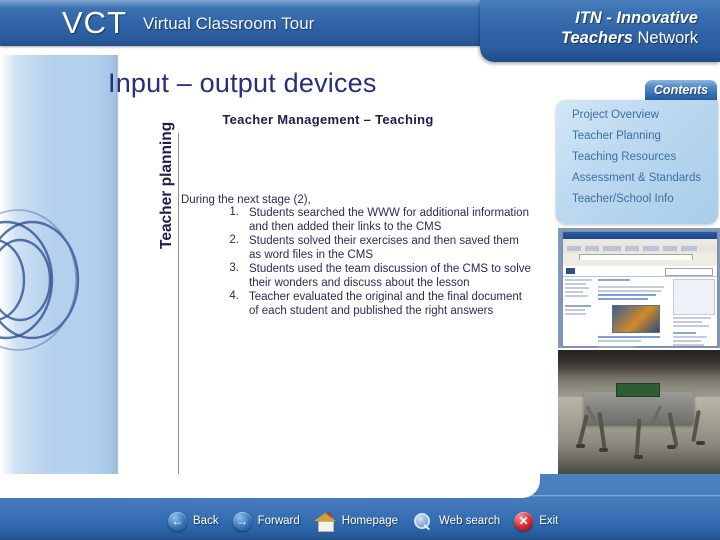 Image resolution: width=720 pixels, height=540 pixels. What do you see at coordinates (234, 296) in the screenshot?
I see `list-item-number: 4.` at bounding box center [234, 296].